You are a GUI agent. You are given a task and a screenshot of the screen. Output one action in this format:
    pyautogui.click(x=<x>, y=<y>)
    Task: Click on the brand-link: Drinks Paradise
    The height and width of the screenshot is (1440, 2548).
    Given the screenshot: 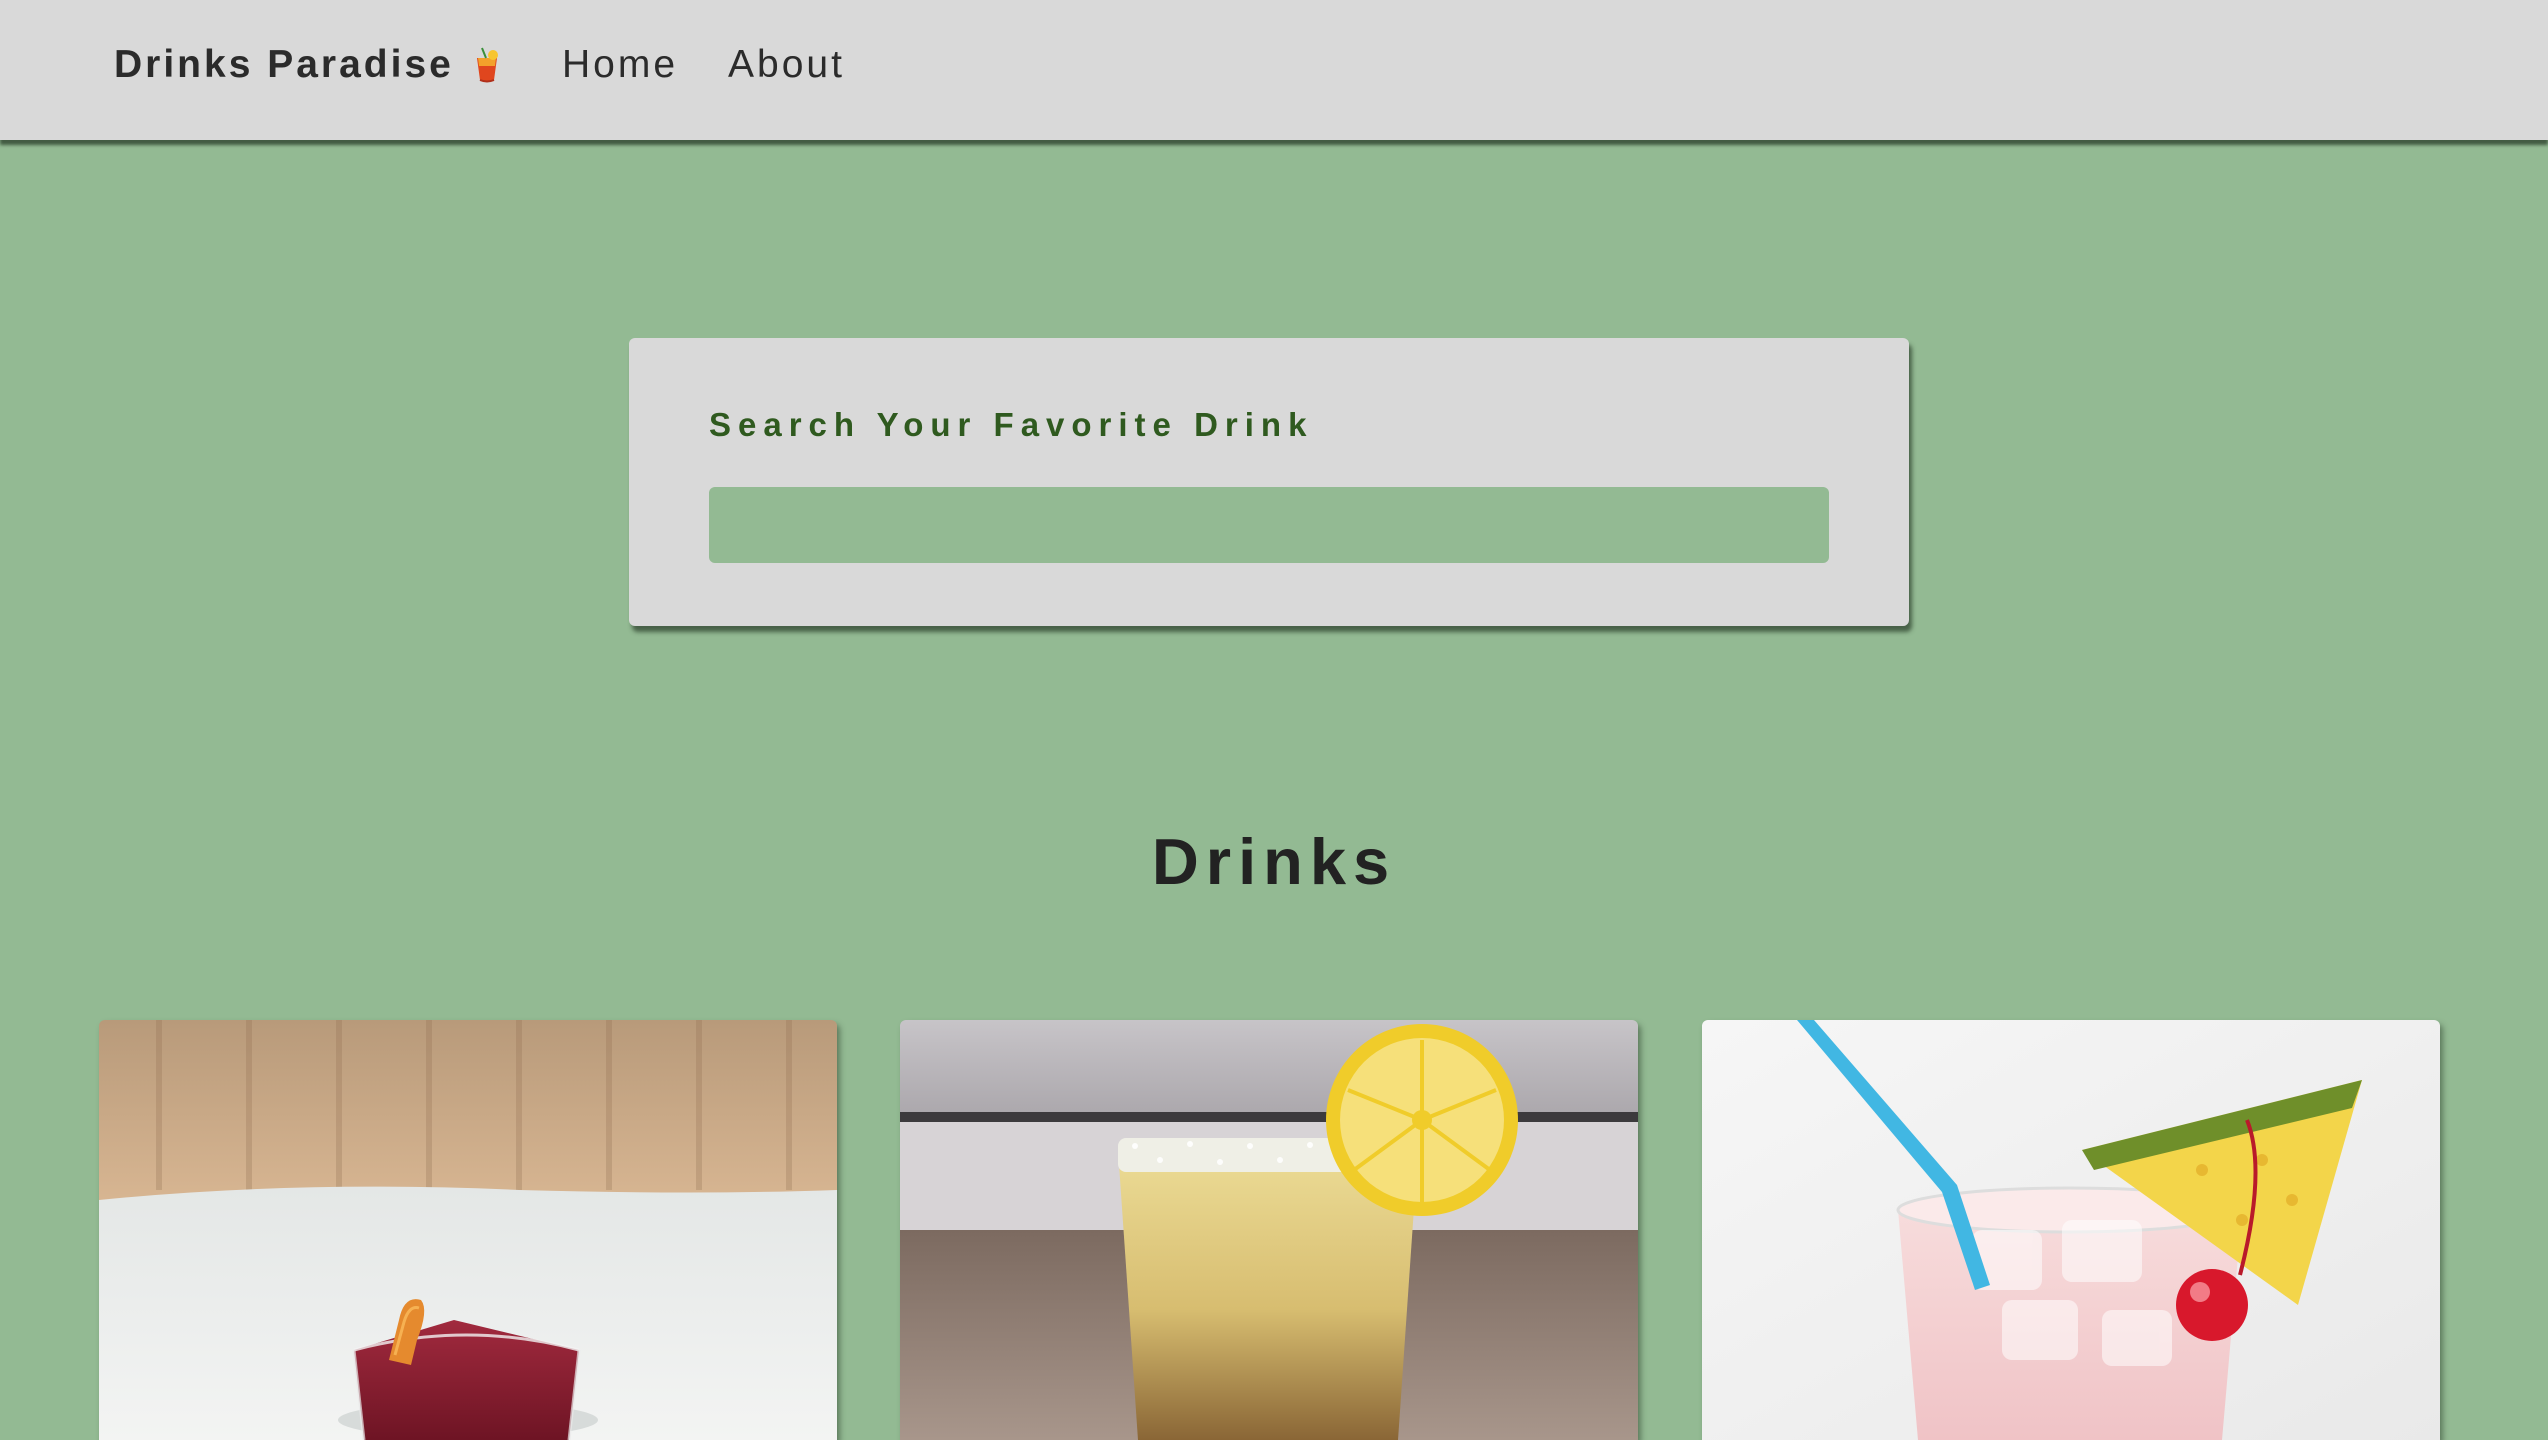 What is the action you would take?
    pyautogui.click(x=308, y=65)
    